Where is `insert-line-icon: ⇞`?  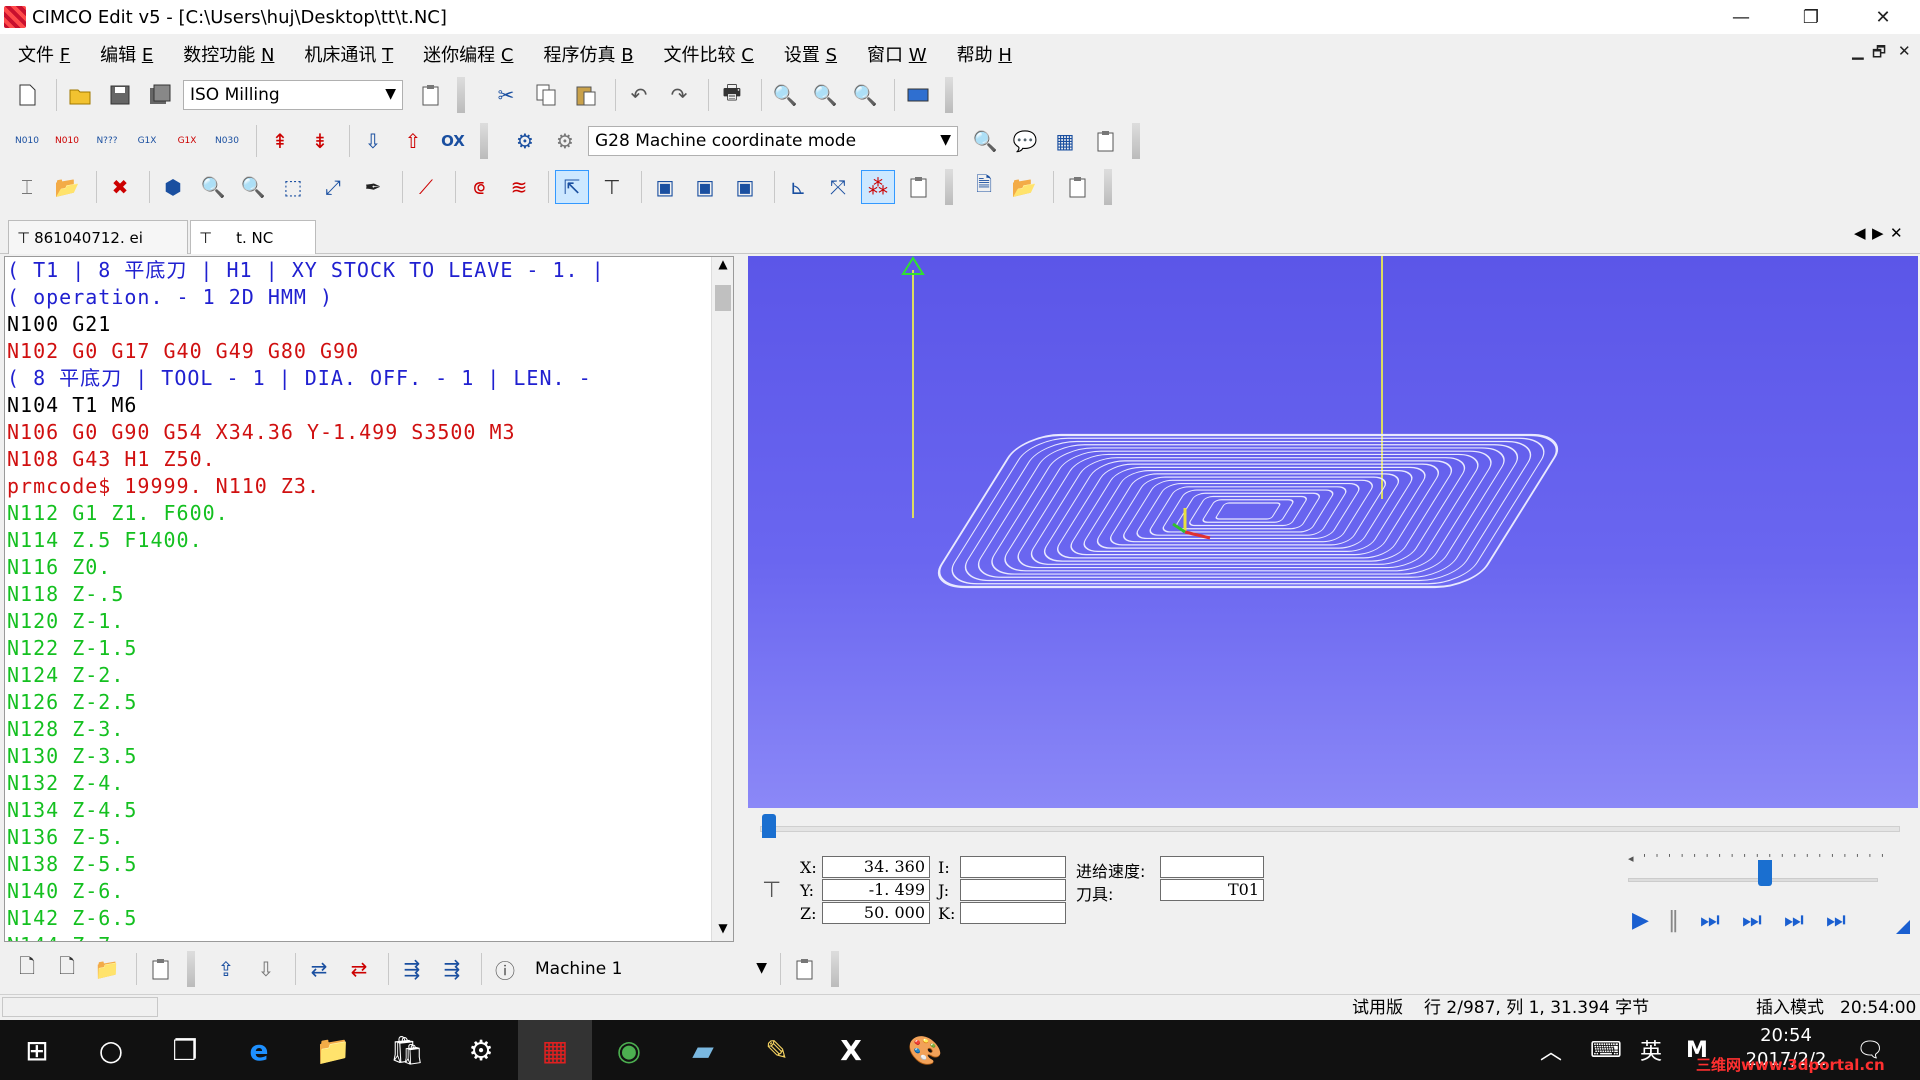
insert-line-icon: ⇞ is located at coordinates (280, 141).